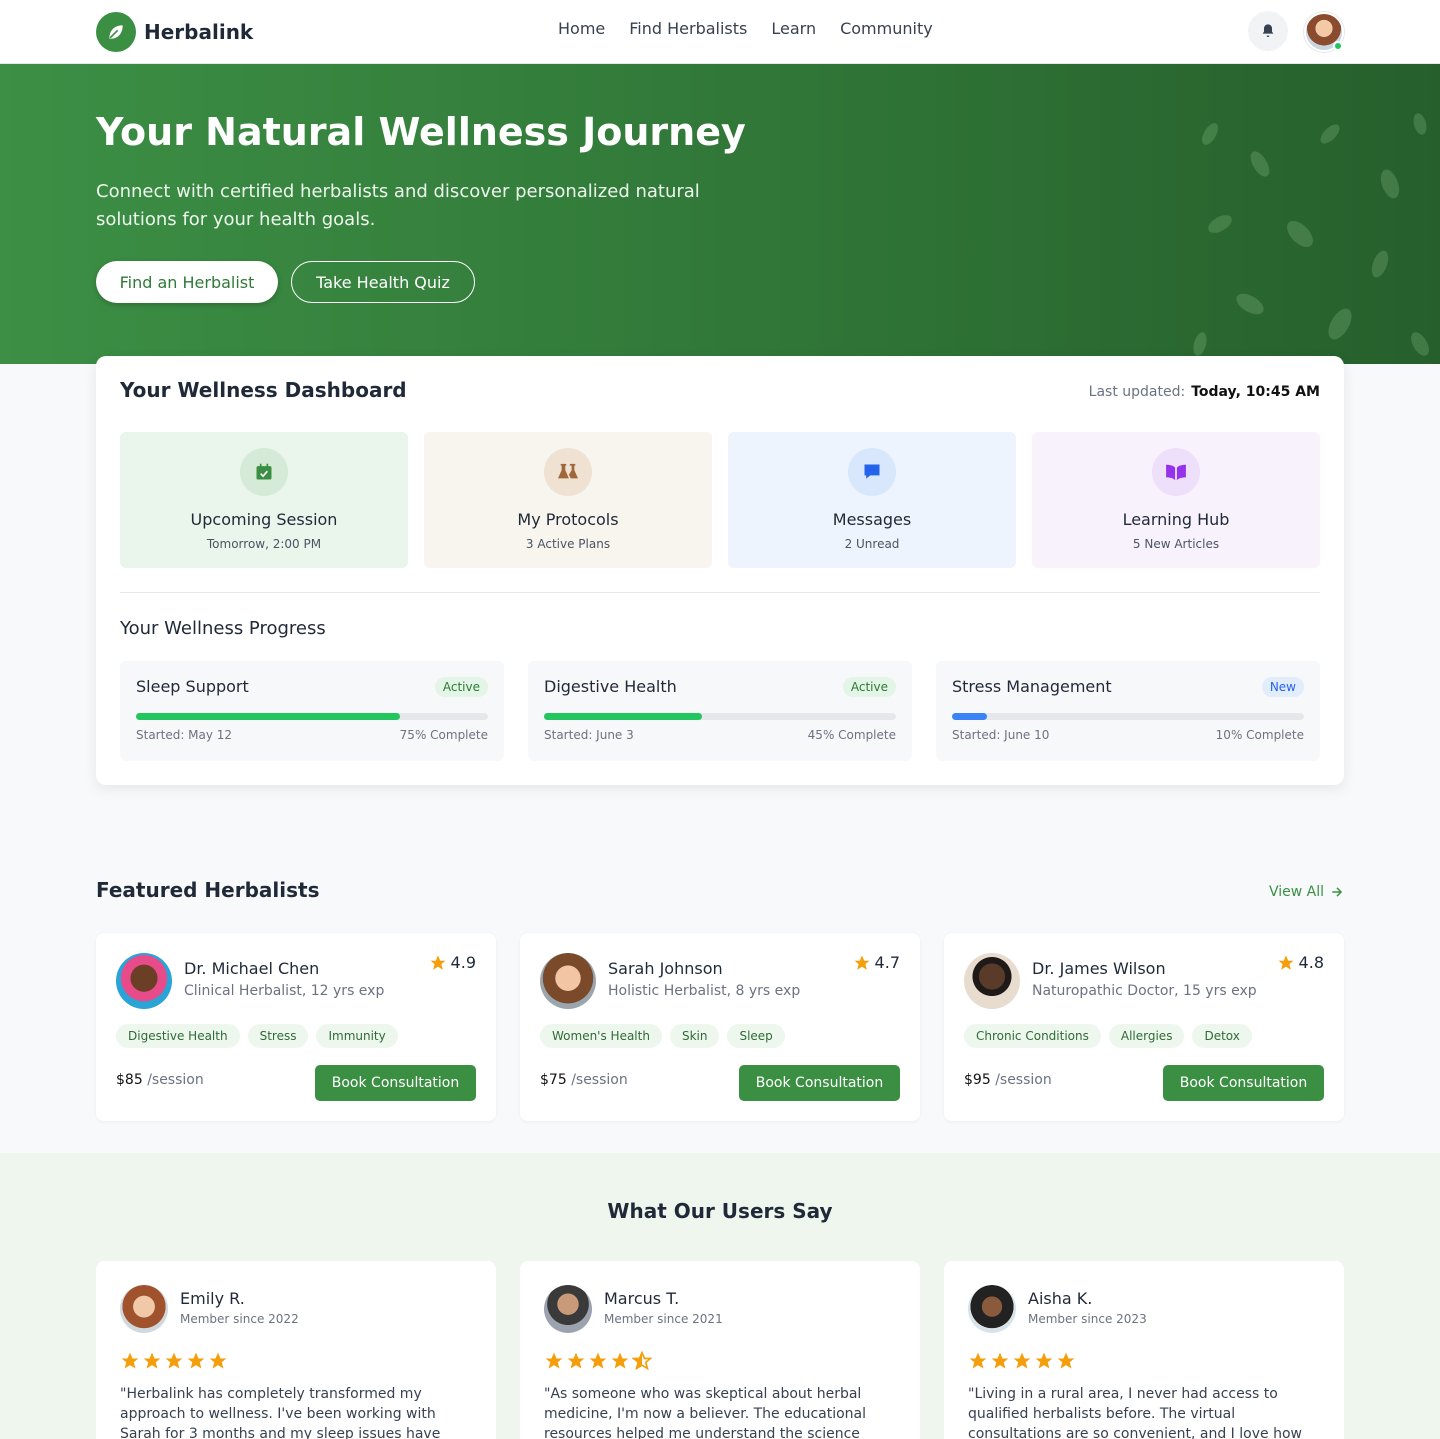 Image resolution: width=1440 pixels, height=1439 pixels. What do you see at coordinates (184, 735) in the screenshot?
I see `started-date: Started: May 12` at bounding box center [184, 735].